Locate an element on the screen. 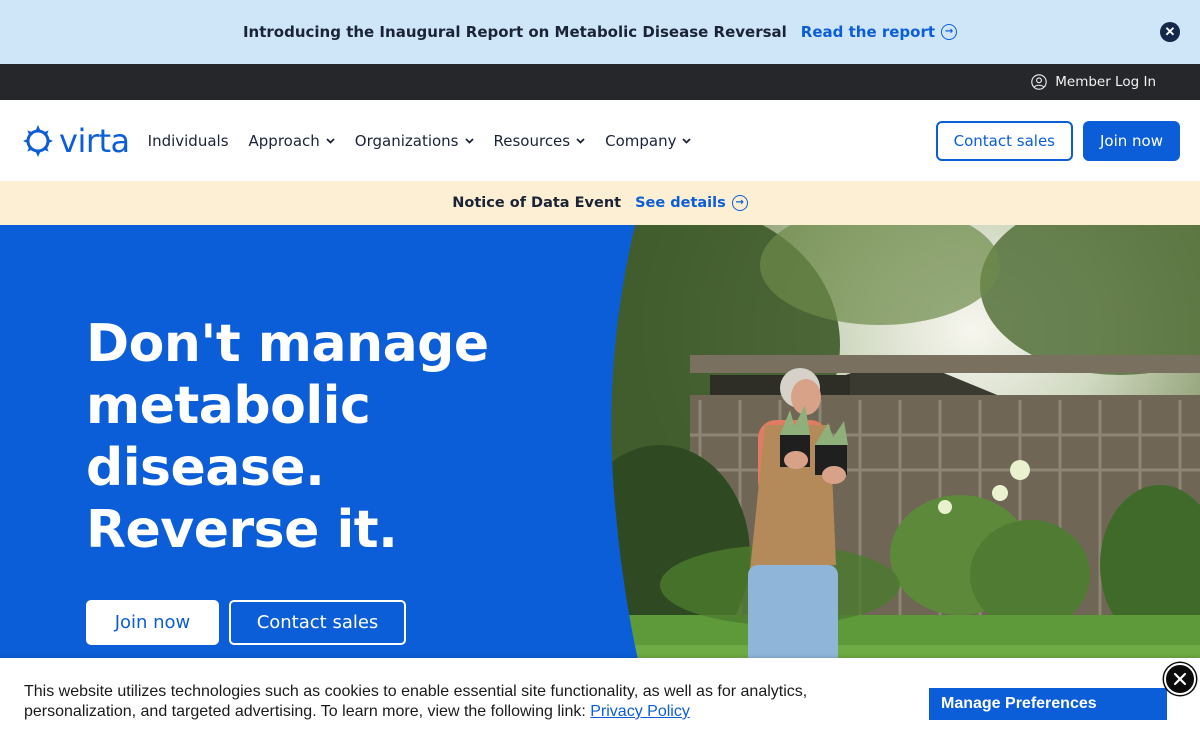  hero-title-line: Don't manage is located at coordinates (287, 344).